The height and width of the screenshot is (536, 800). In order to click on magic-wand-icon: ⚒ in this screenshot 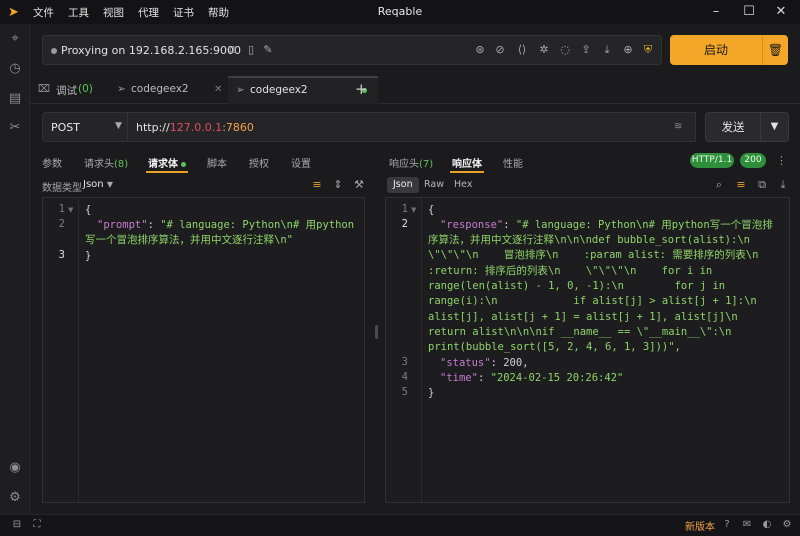, I will do `click(359, 185)`.